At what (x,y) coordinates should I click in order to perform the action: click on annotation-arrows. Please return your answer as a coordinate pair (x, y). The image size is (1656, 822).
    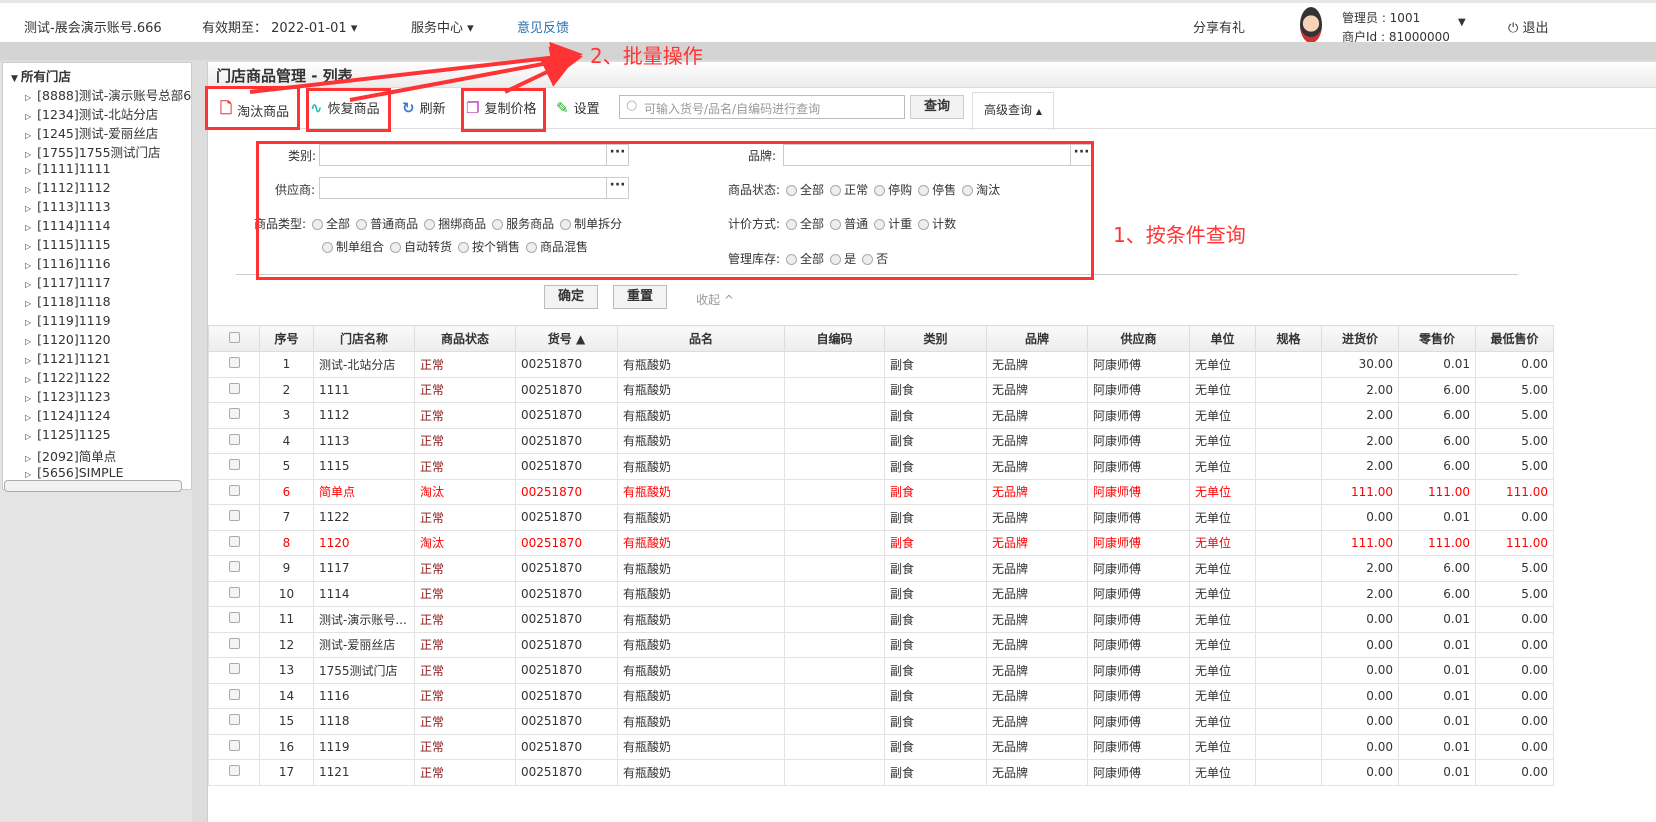
    Looking at the image, I should click on (416, 71).